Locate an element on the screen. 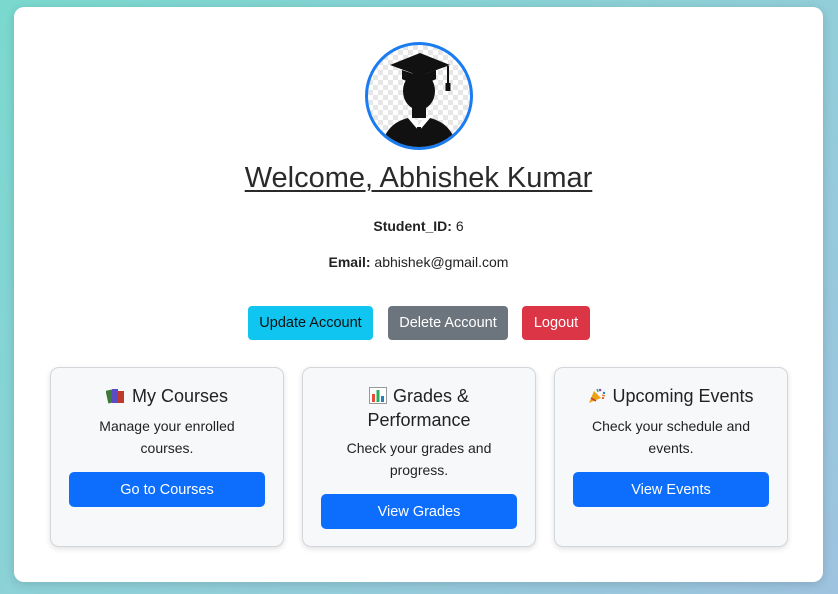 The width and height of the screenshot is (838, 594). events-title-text: Upcoming Events is located at coordinates (683, 396).